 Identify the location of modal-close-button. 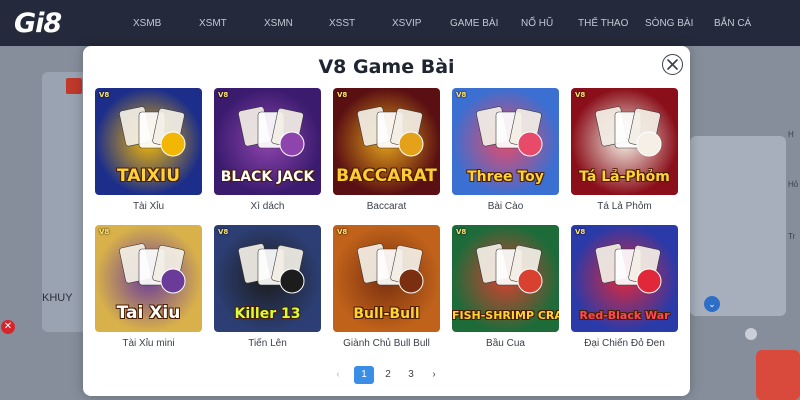
(672, 64).